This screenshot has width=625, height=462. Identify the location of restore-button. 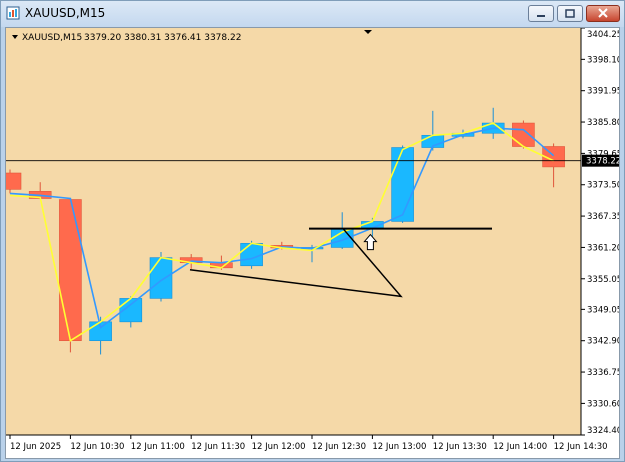
(570, 13).